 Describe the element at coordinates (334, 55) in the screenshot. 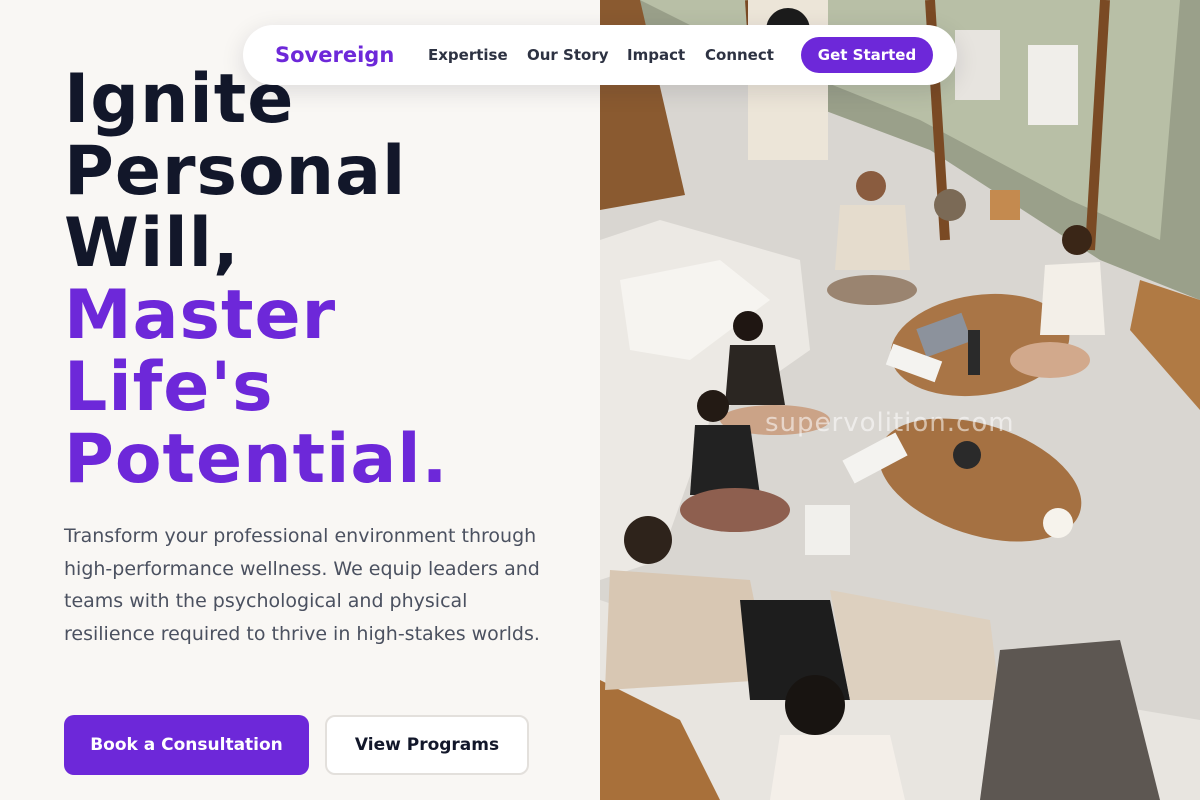

I see `brand-logo: Sovereign` at that location.